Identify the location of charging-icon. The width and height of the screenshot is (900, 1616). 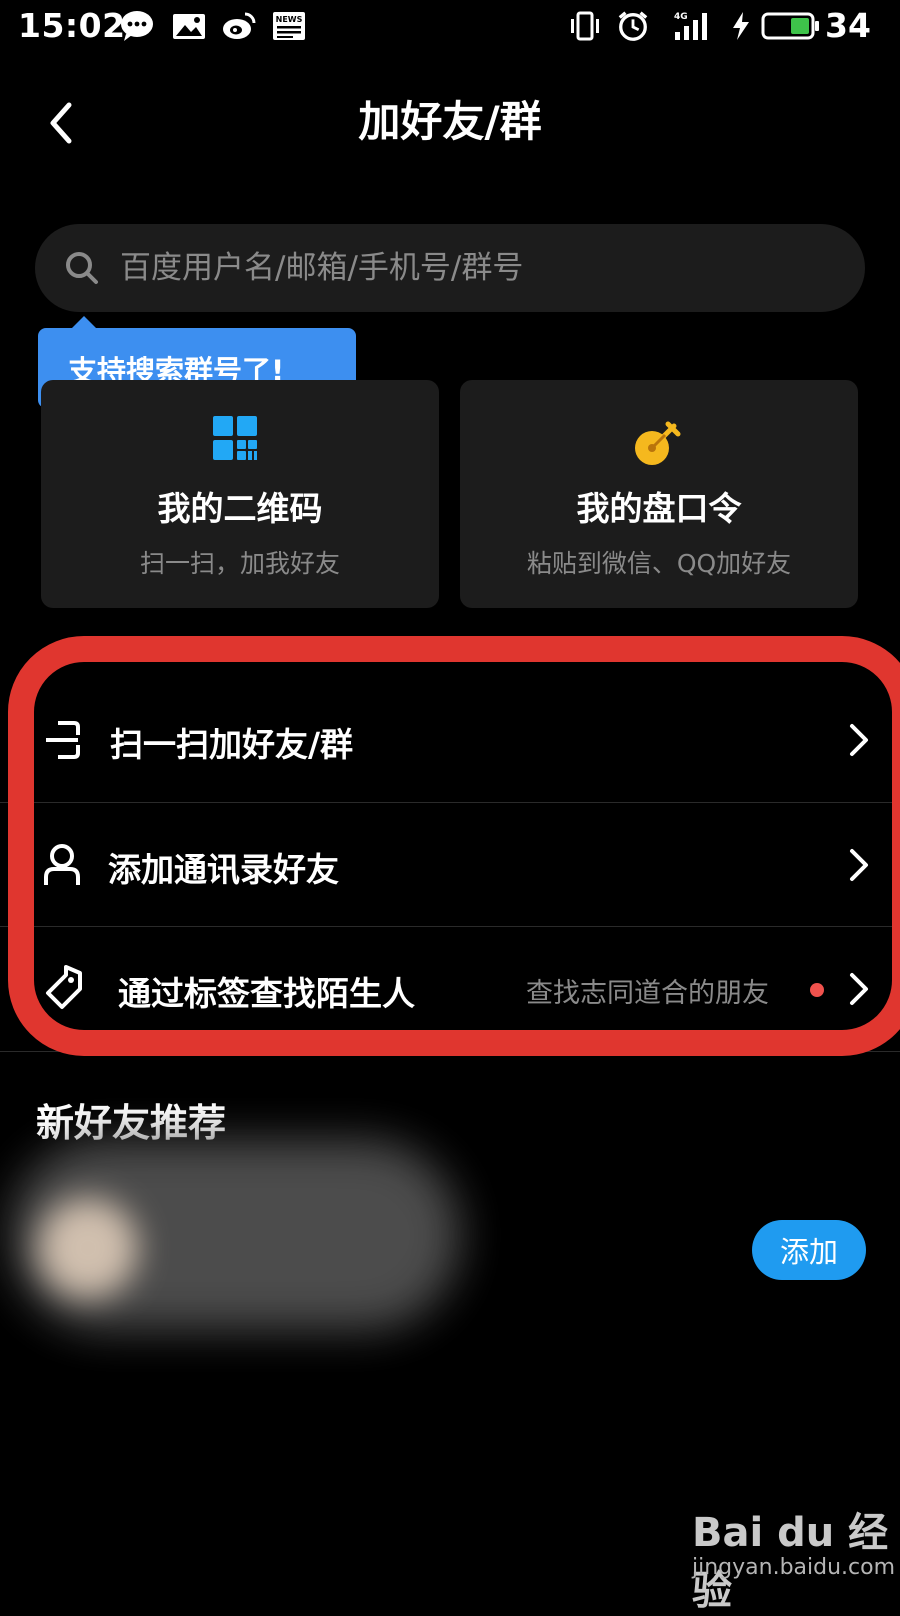
(741, 26).